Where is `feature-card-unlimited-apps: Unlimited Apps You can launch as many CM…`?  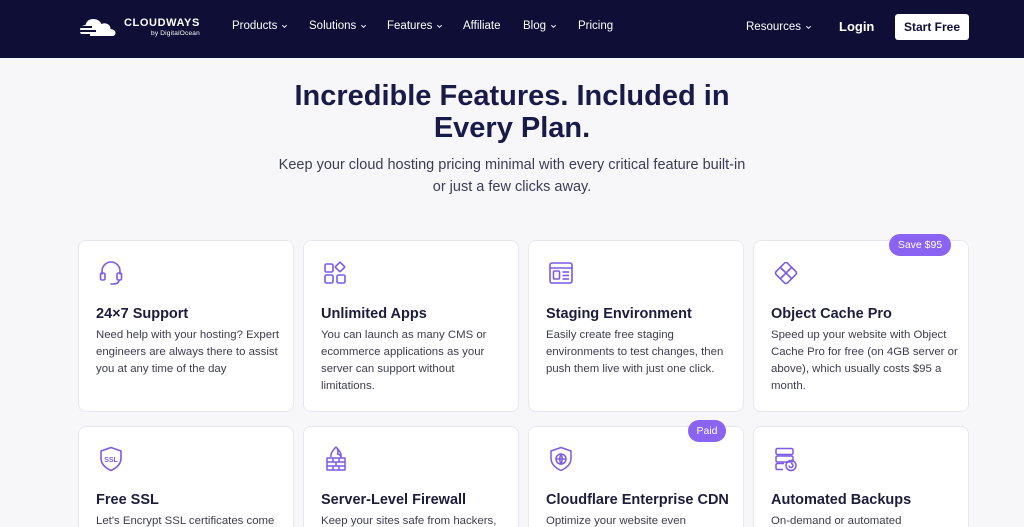
feature-card-unlimited-apps: Unlimited Apps You can launch as many CM… is located at coordinates (411, 326).